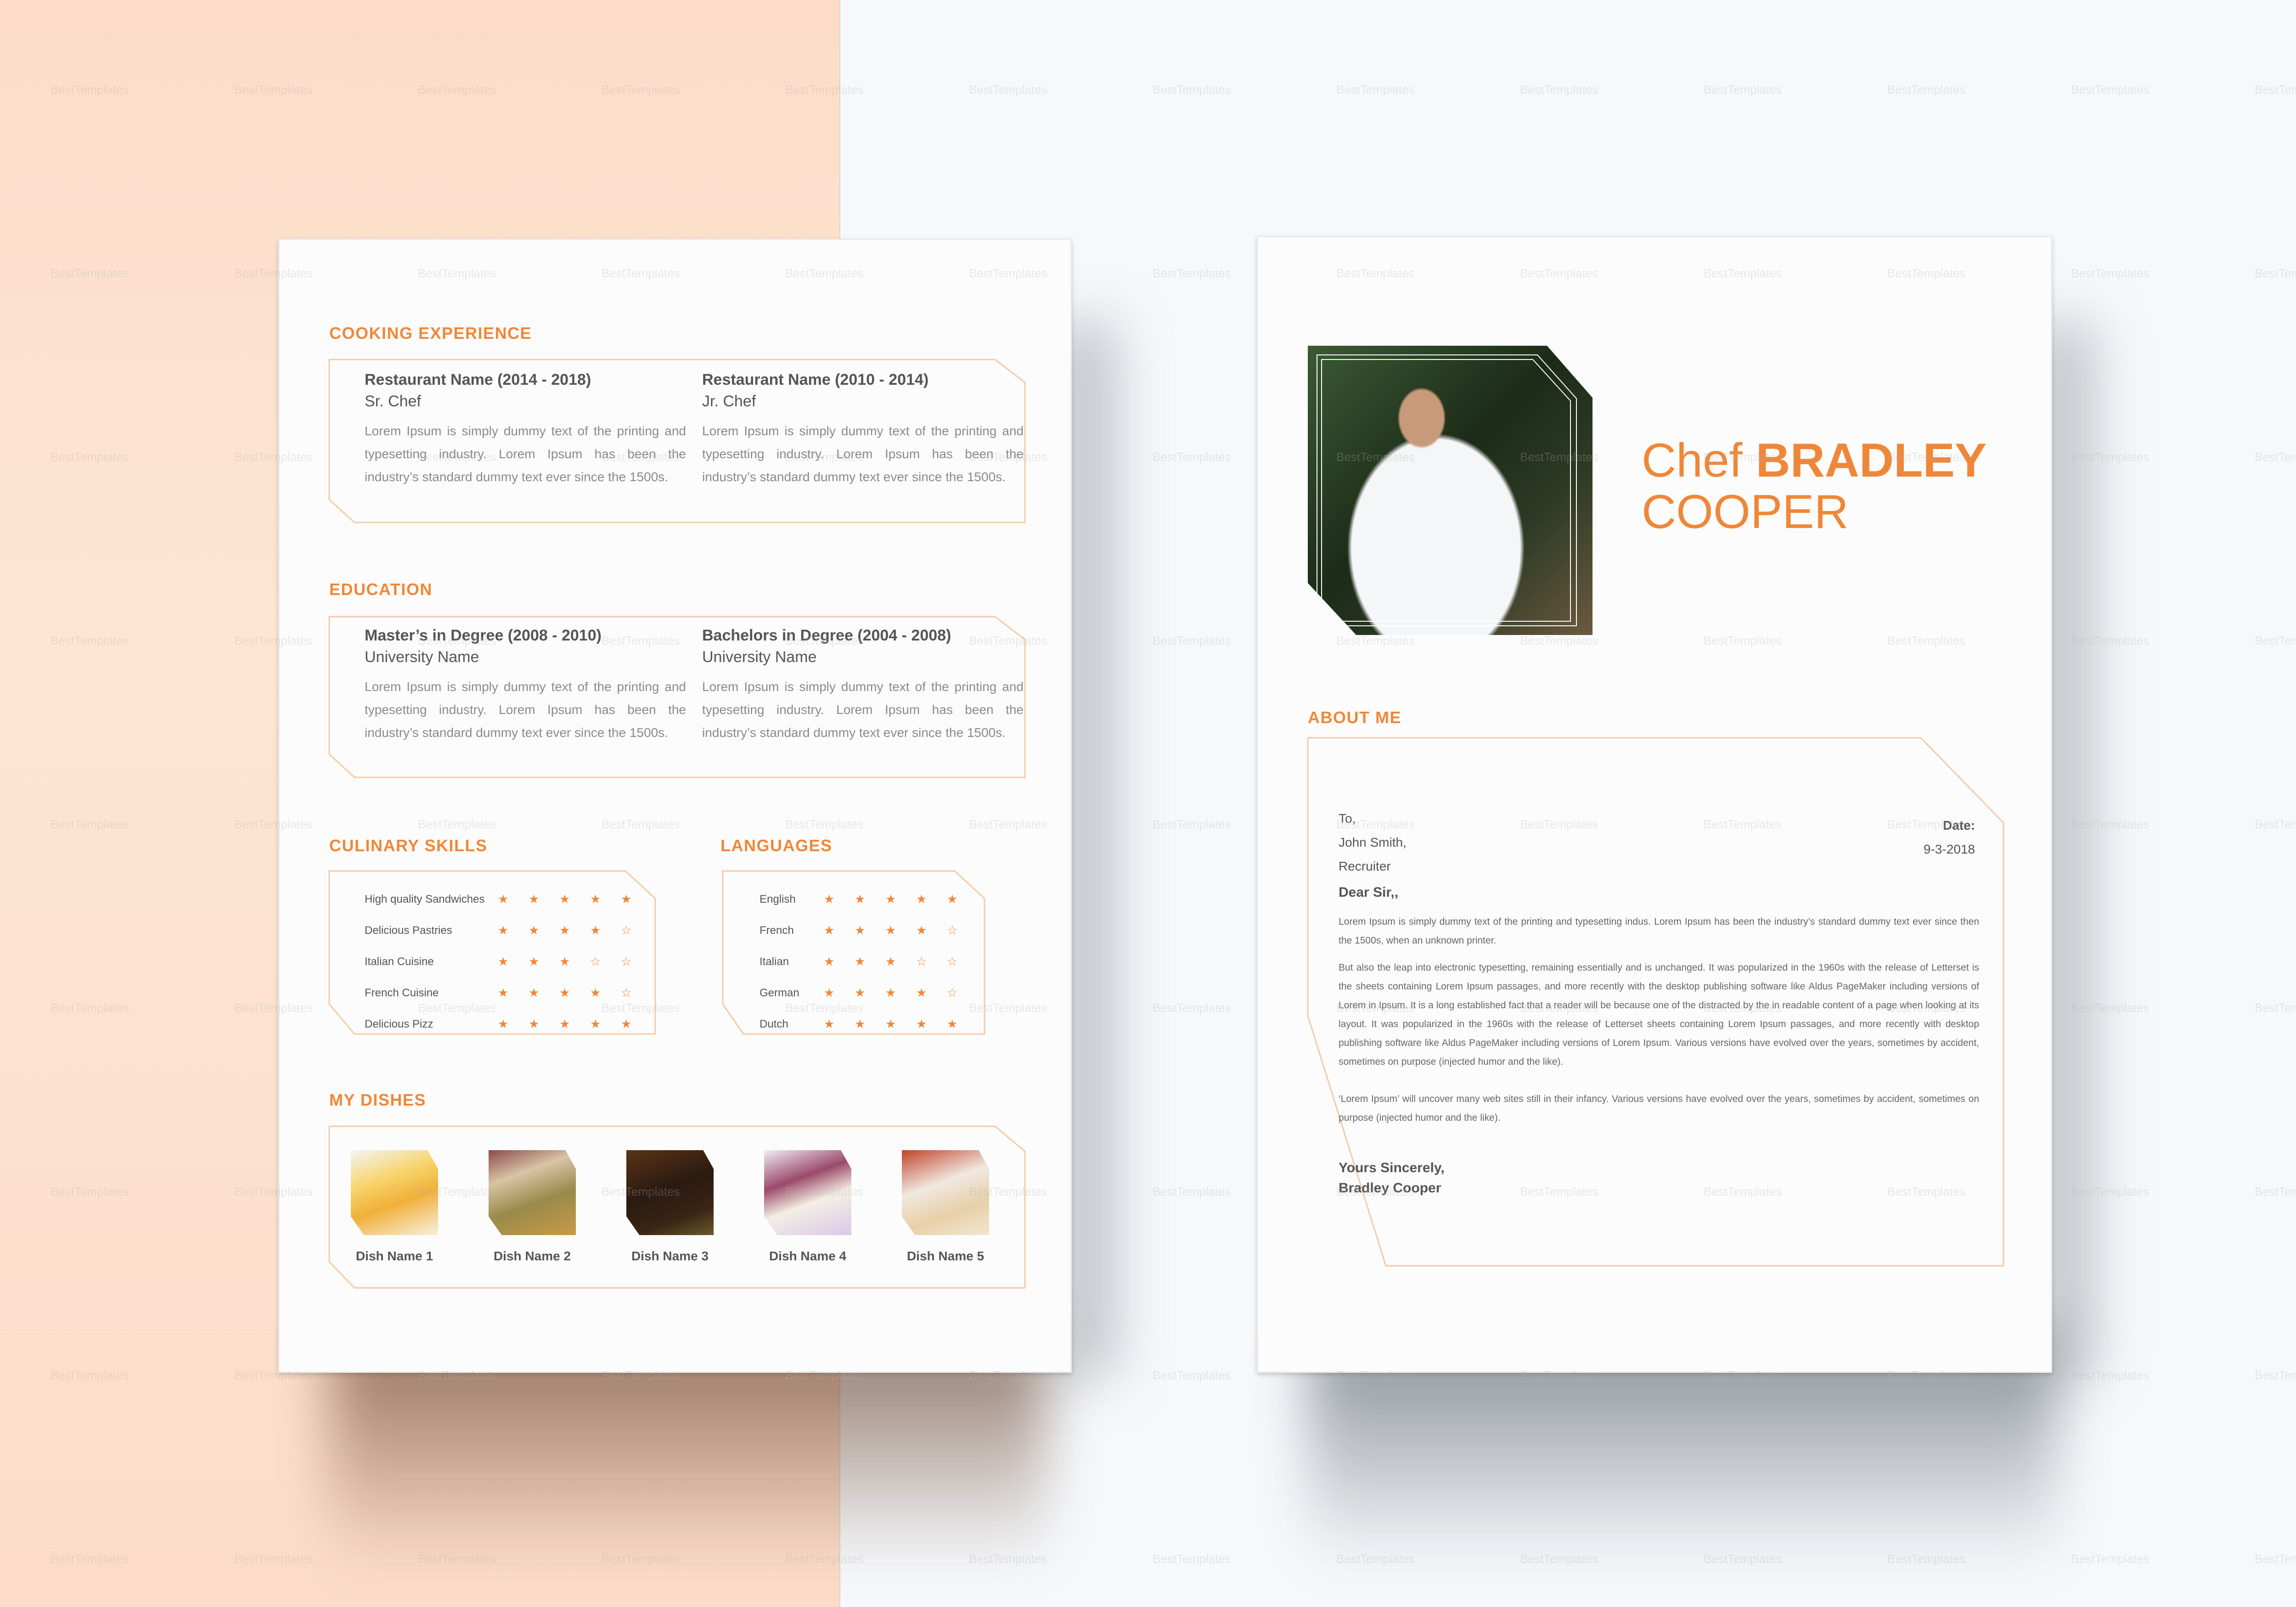 This screenshot has height=1607, width=2296. What do you see at coordinates (669, 1207) in the screenshot?
I see `dish-card: Dish Name 3` at bounding box center [669, 1207].